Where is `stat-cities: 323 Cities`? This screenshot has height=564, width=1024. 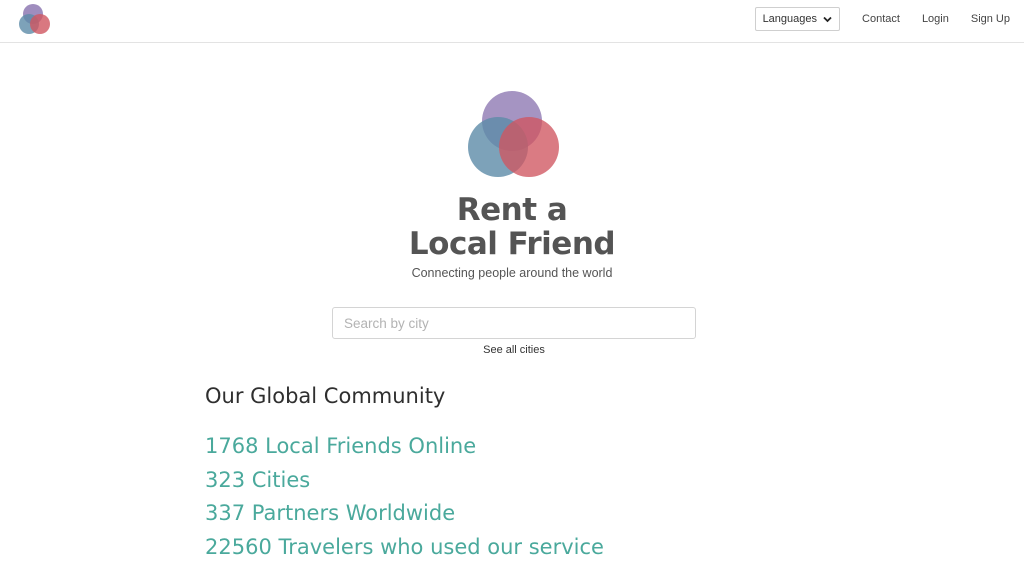
stat-cities: 323 Cities is located at coordinates (404, 481).